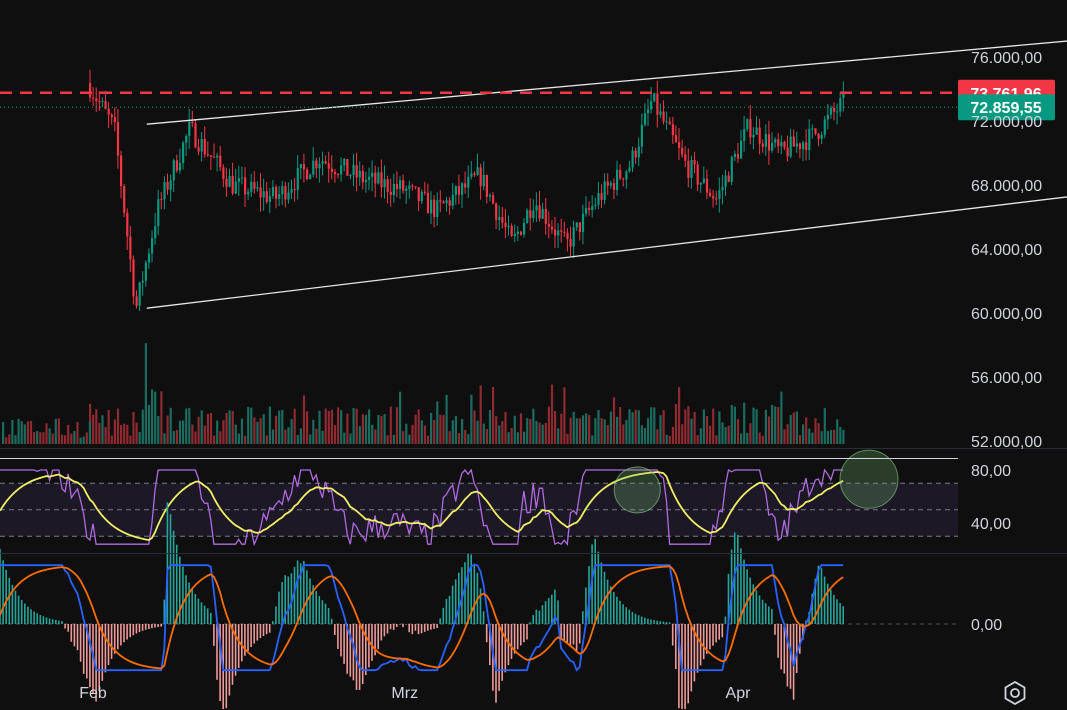 The height and width of the screenshot is (710, 1067). Describe the element at coordinates (422, 618) in the screenshot. I see `macd-line` at that location.